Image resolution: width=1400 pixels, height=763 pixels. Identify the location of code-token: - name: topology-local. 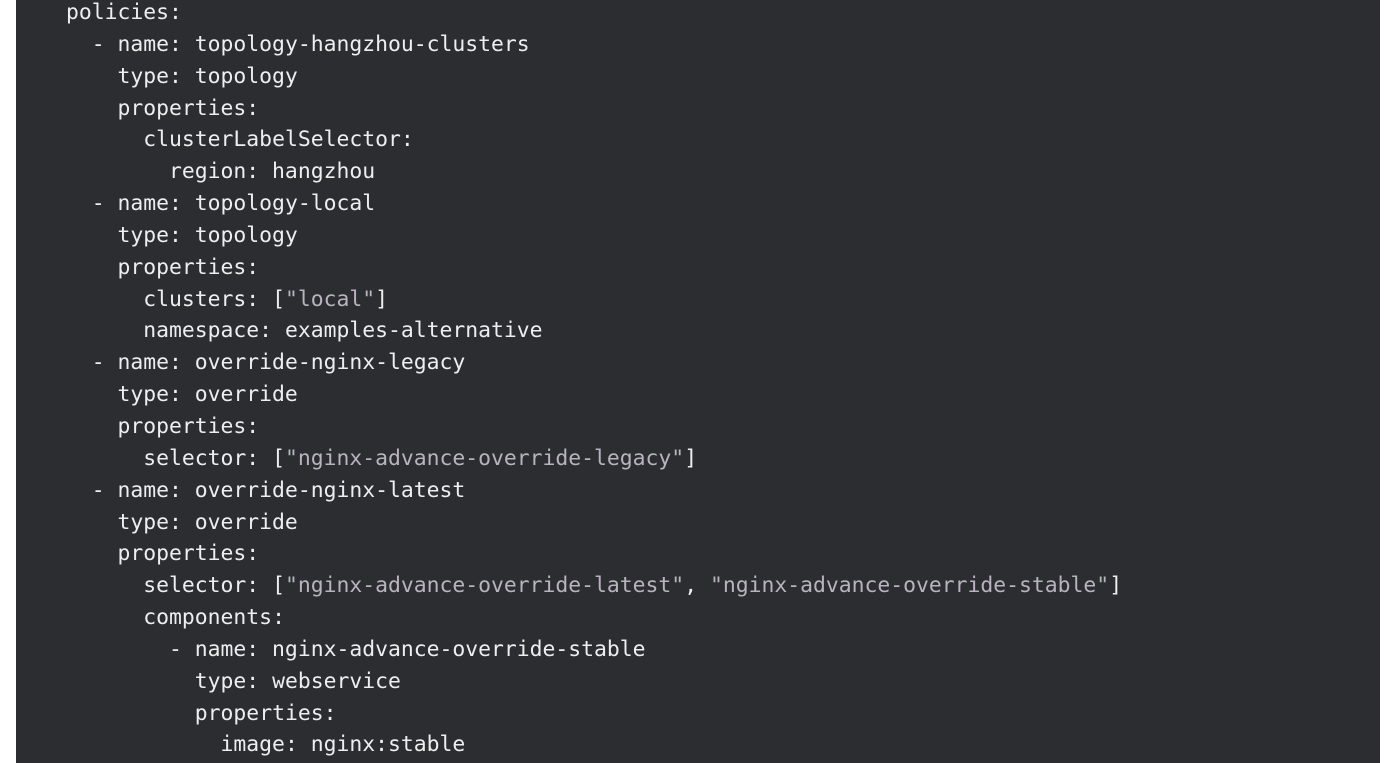
(233, 204).